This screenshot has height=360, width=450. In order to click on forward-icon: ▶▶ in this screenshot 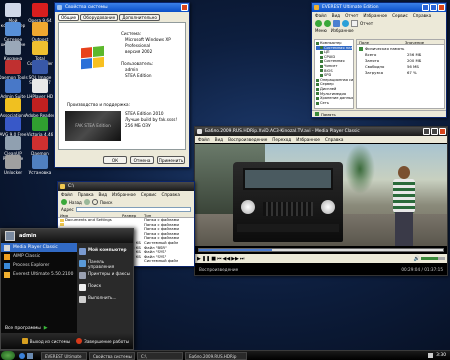, I will do `click(235, 259)`.